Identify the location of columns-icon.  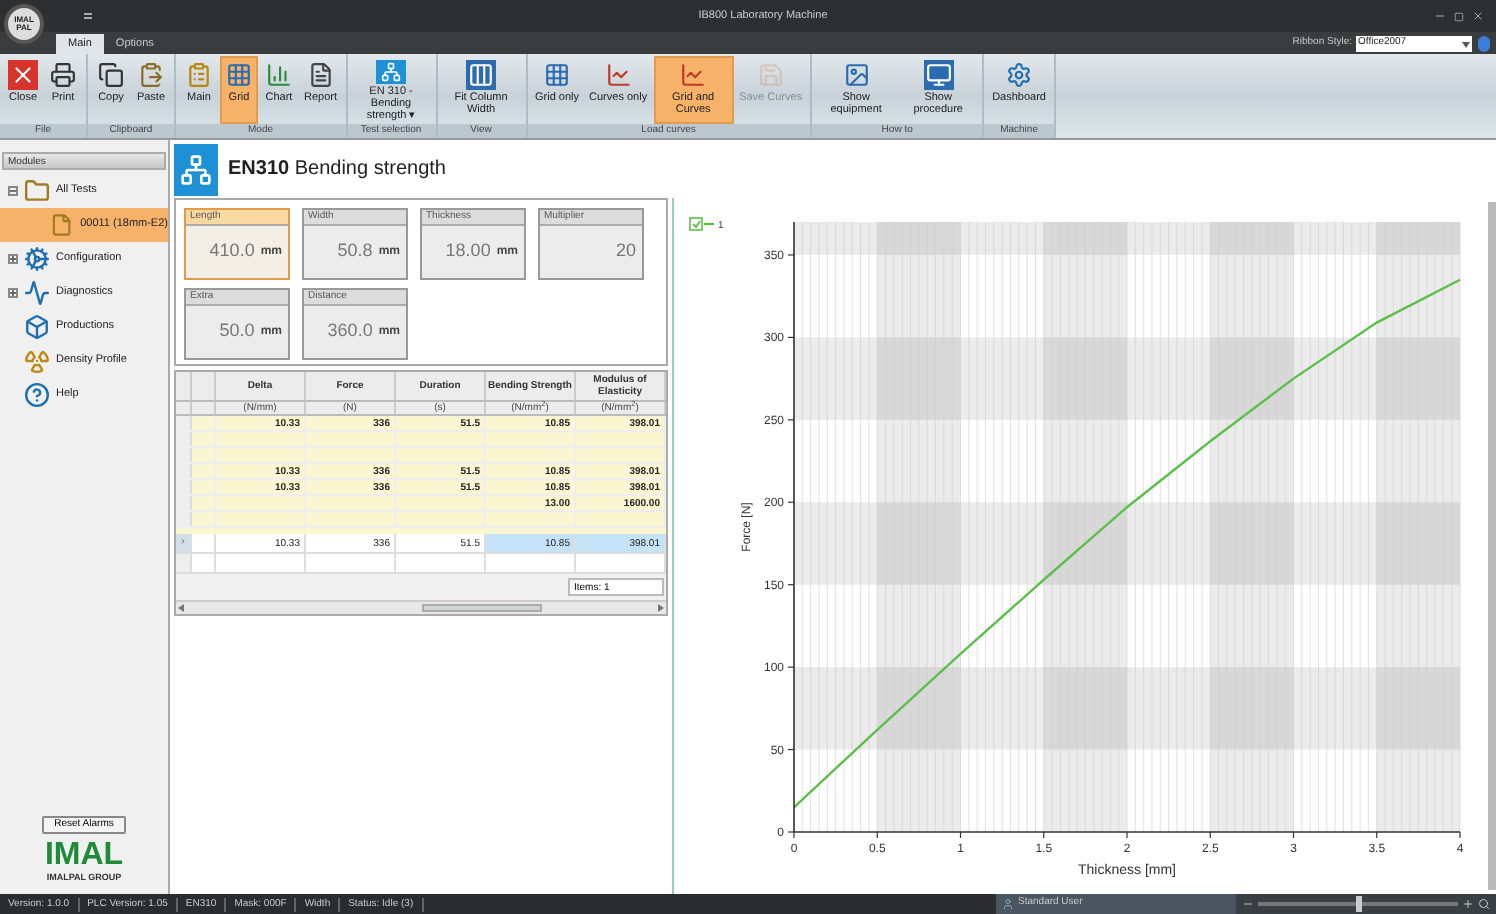
(481, 75).